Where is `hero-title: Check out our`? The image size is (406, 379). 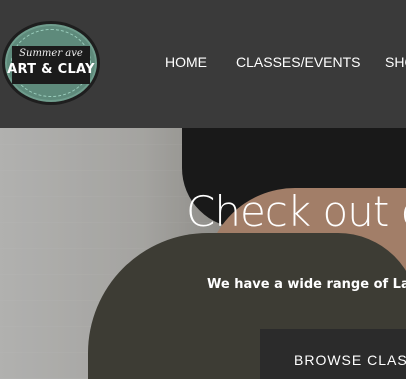 hero-title: Check out our is located at coordinates (296, 211).